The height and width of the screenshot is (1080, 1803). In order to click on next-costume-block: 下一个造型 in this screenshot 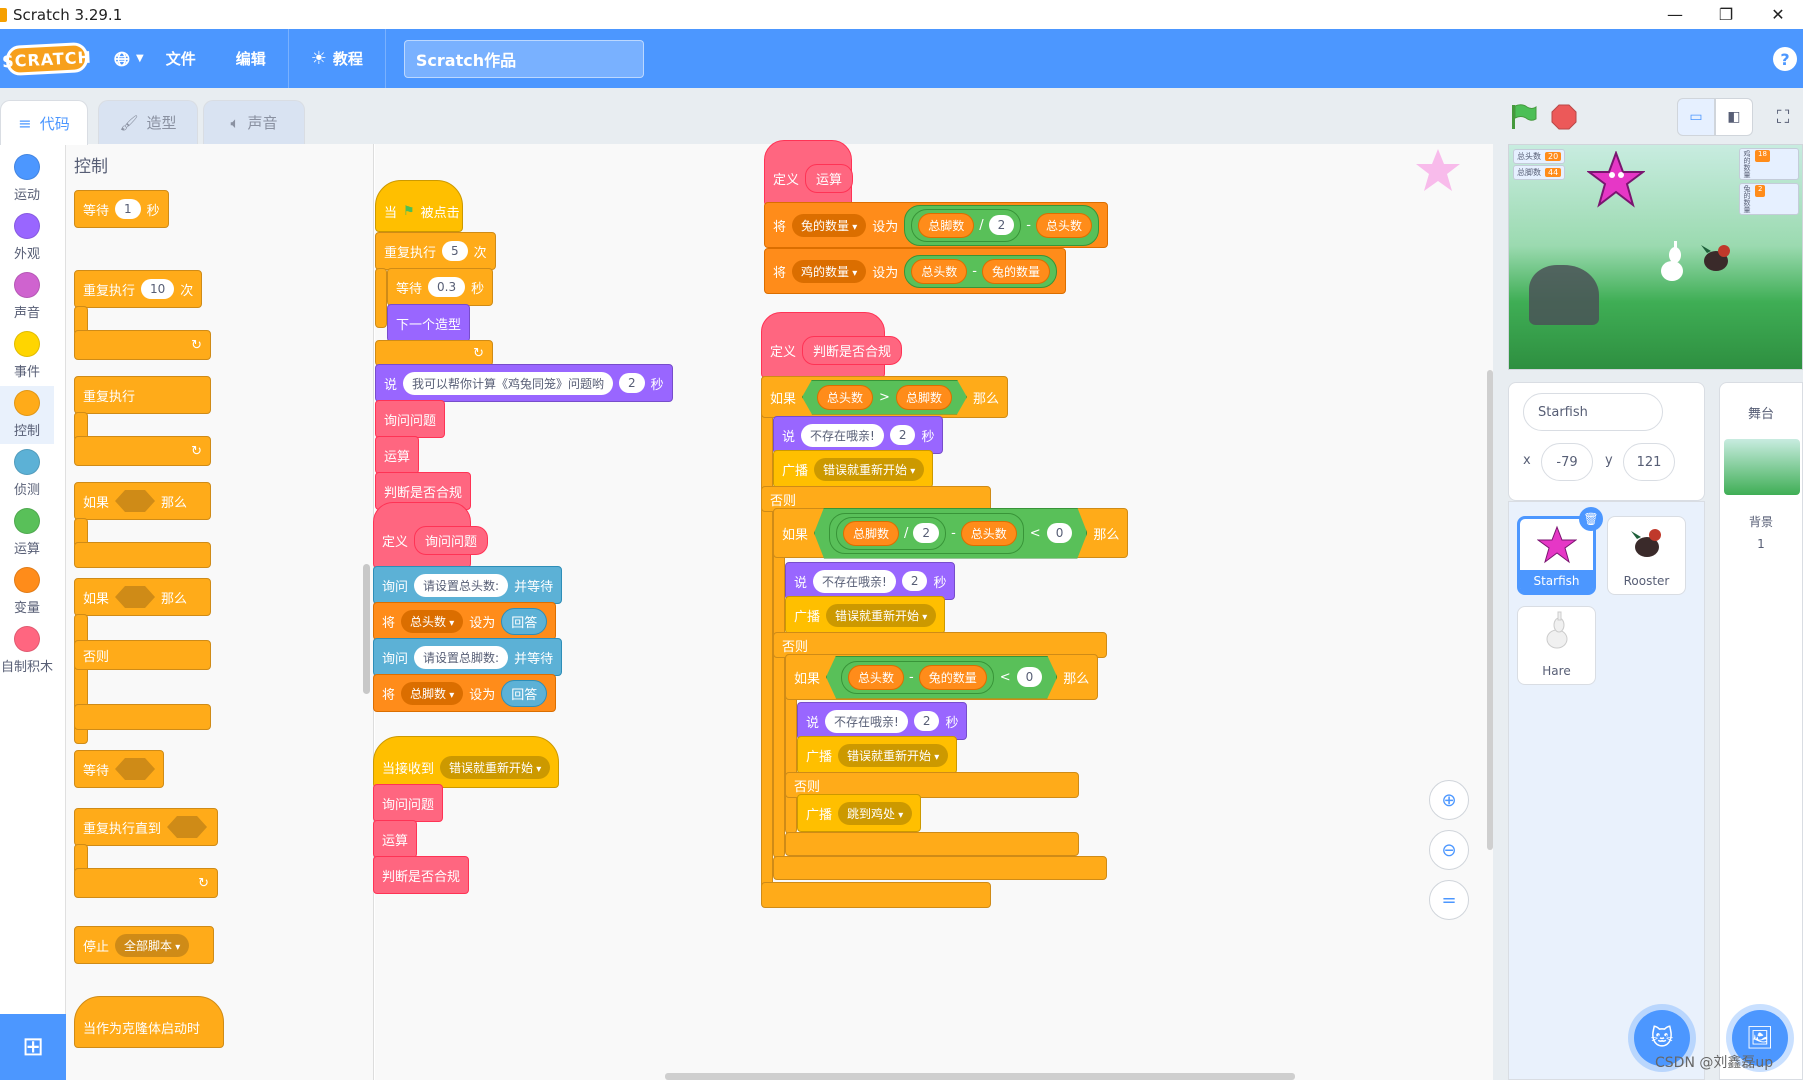, I will do `click(429, 323)`.